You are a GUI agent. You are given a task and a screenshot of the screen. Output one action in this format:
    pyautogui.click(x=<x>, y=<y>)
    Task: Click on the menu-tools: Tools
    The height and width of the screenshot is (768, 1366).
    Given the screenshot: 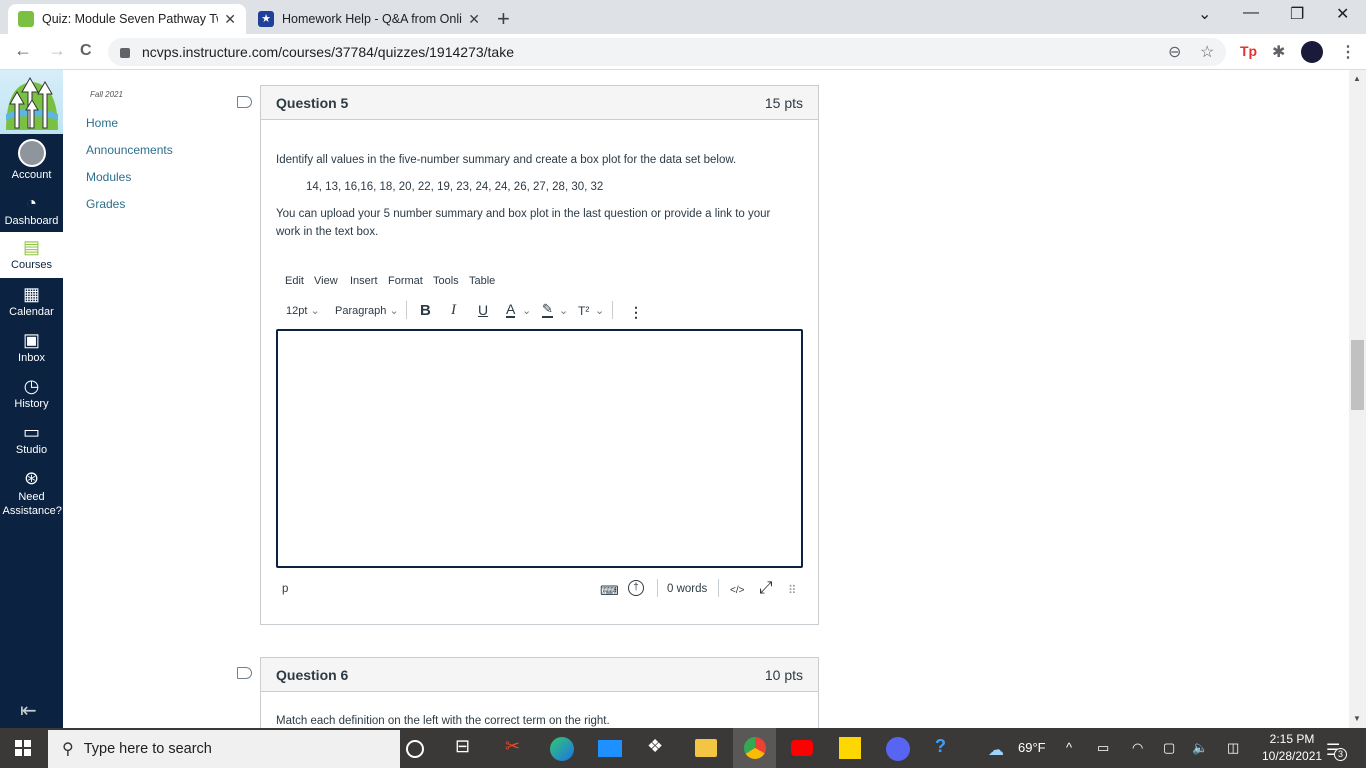 What is the action you would take?
    pyautogui.click(x=446, y=281)
    